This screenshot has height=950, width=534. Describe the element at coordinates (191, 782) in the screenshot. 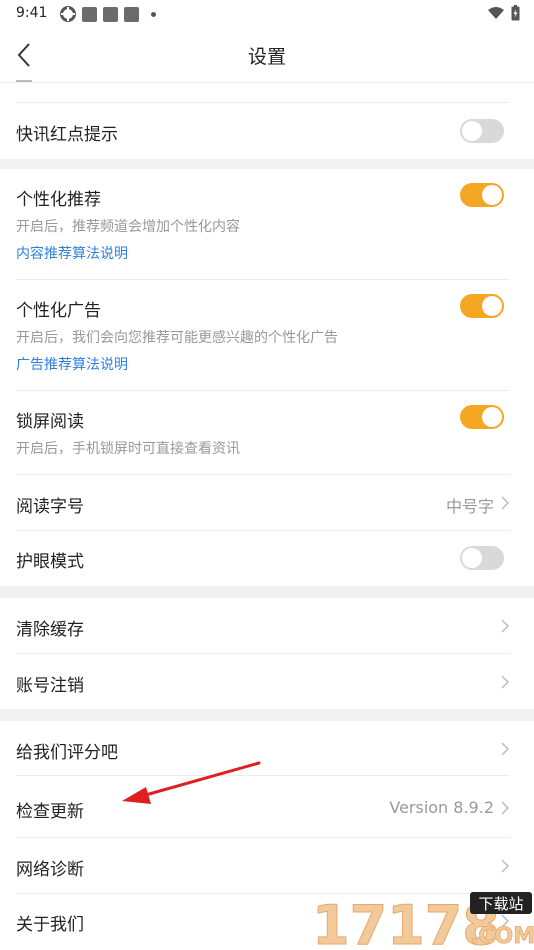

I see `annotation-arrow-icon` at that location.